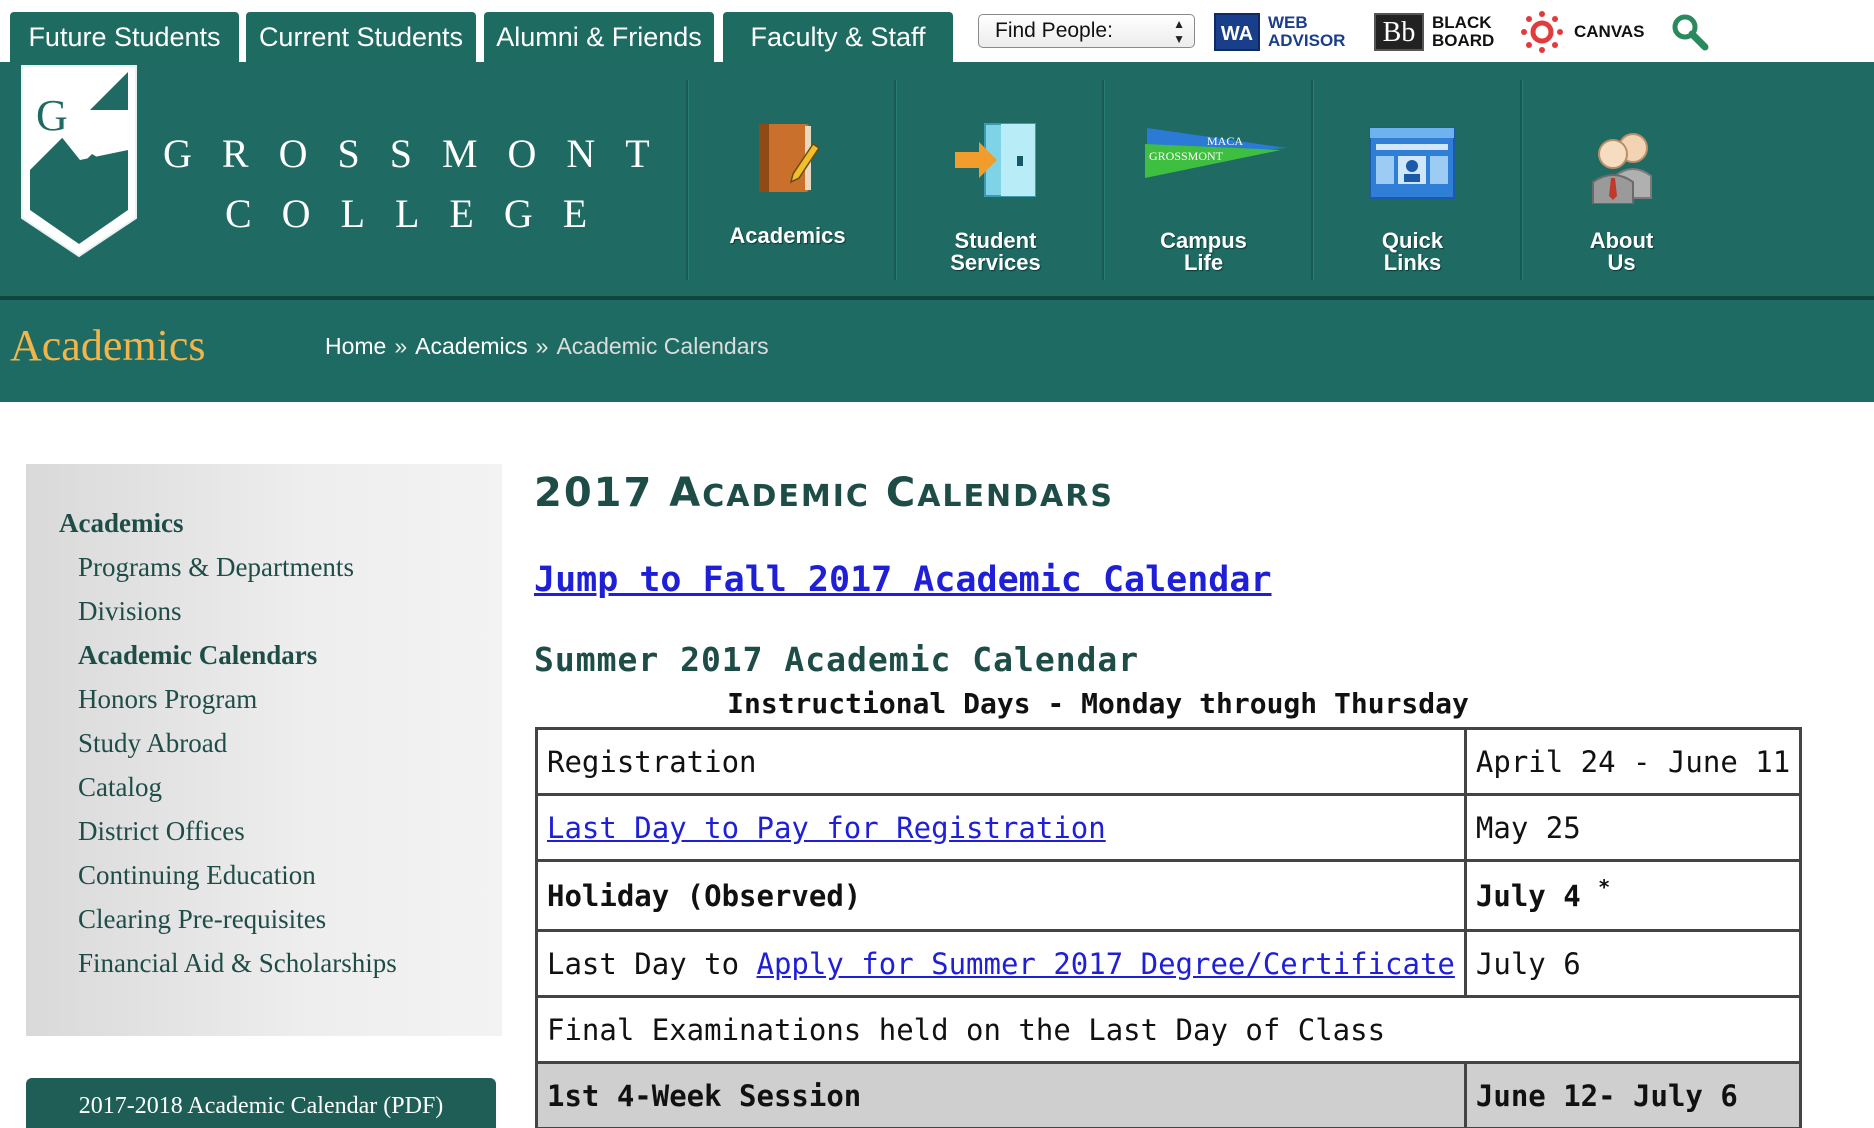  I want to click on page-title-c: C, so click(901, 493).